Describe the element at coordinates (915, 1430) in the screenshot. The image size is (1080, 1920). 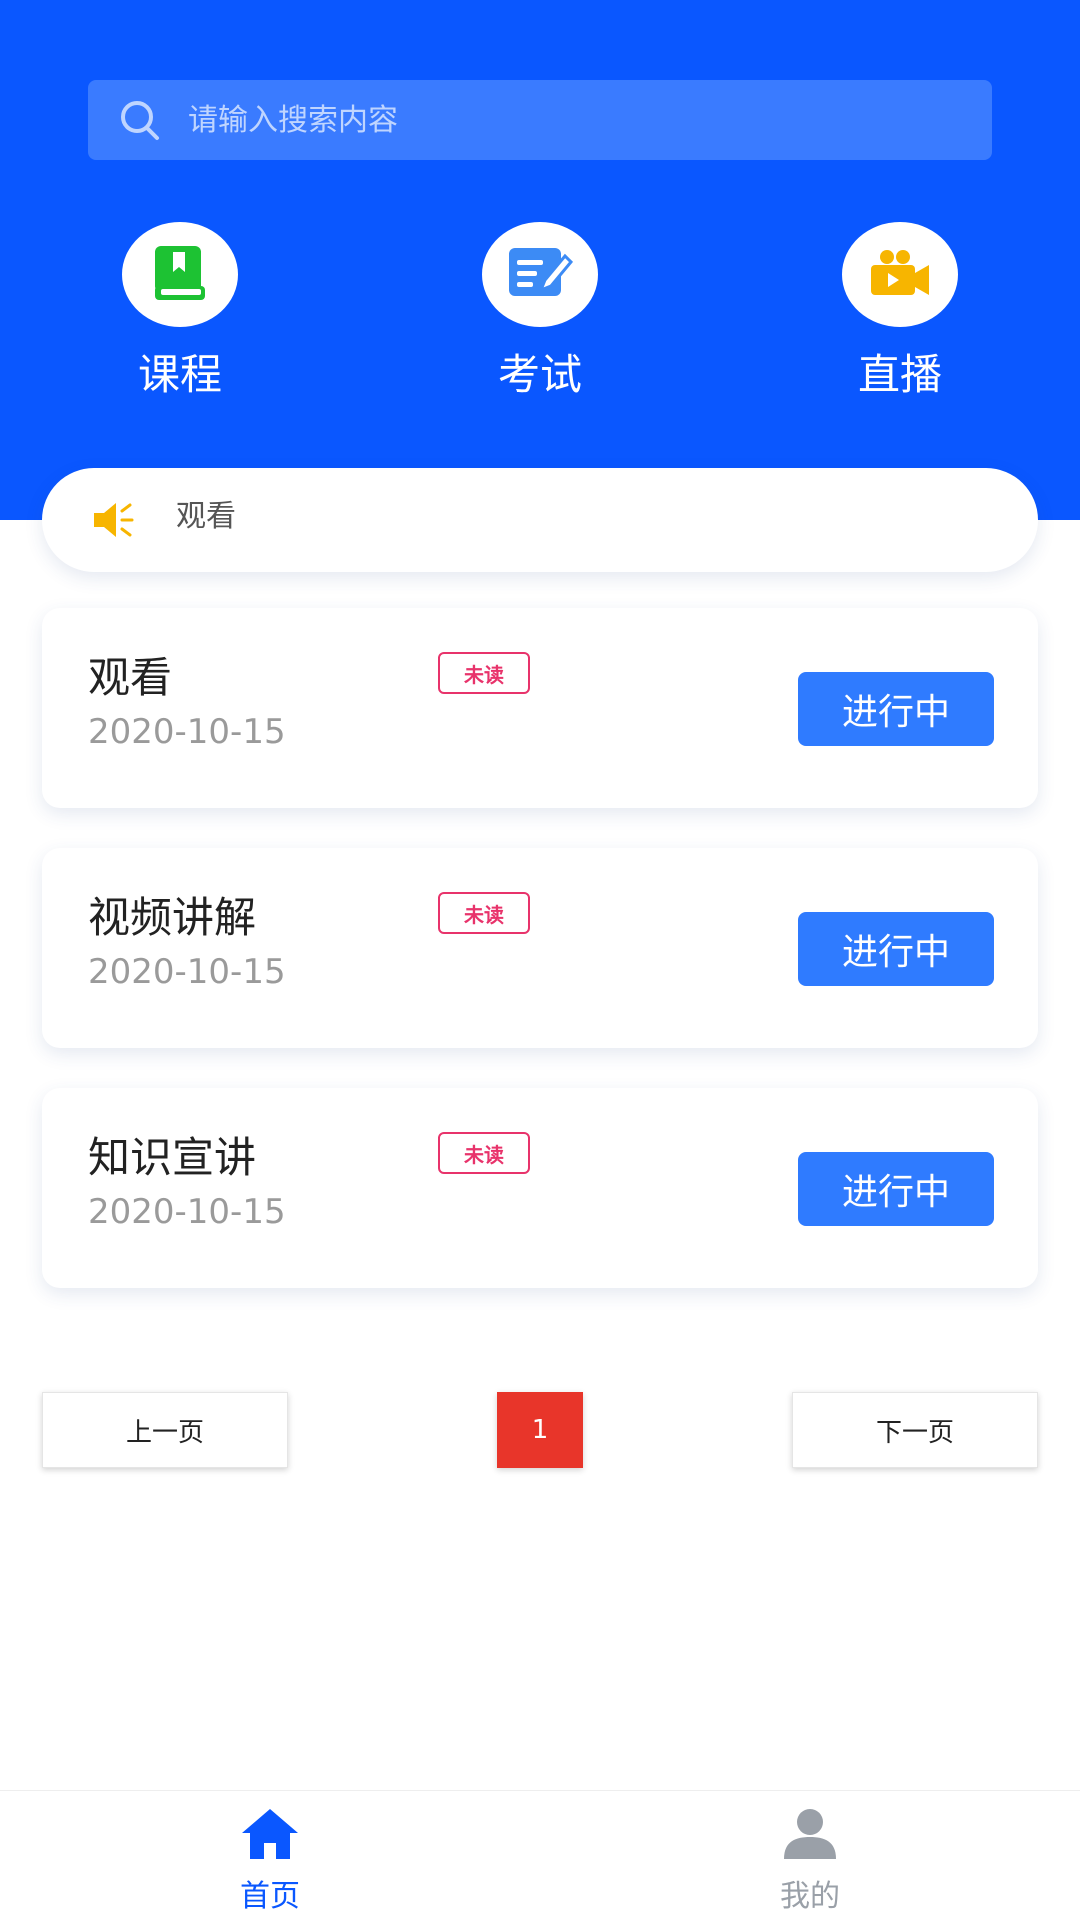
I see `next-page-button: 下一页` at that location.